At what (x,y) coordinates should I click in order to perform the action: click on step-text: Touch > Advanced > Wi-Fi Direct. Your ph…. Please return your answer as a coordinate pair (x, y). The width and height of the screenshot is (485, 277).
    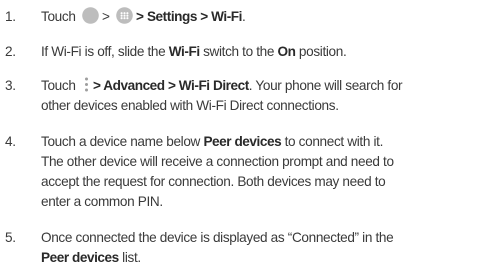
    Looking at the image, I should click on (257, 96).